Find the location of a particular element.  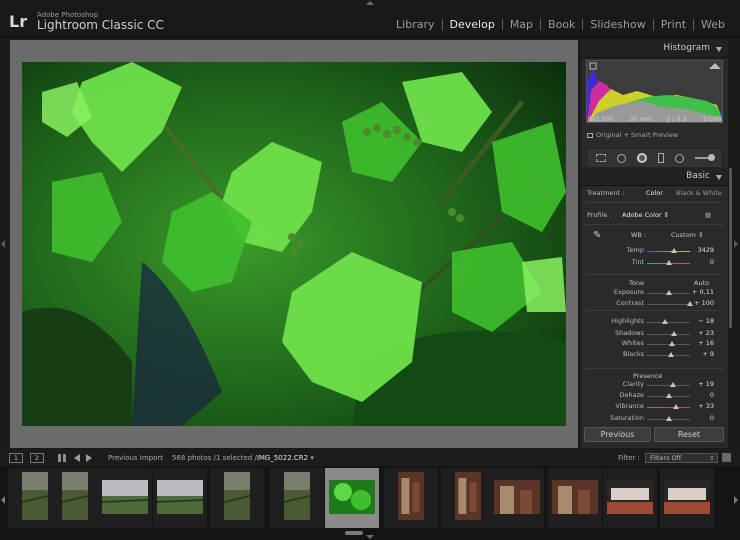

slider-dehaze: Dehaze 0 is located at coordinates (654, 396).